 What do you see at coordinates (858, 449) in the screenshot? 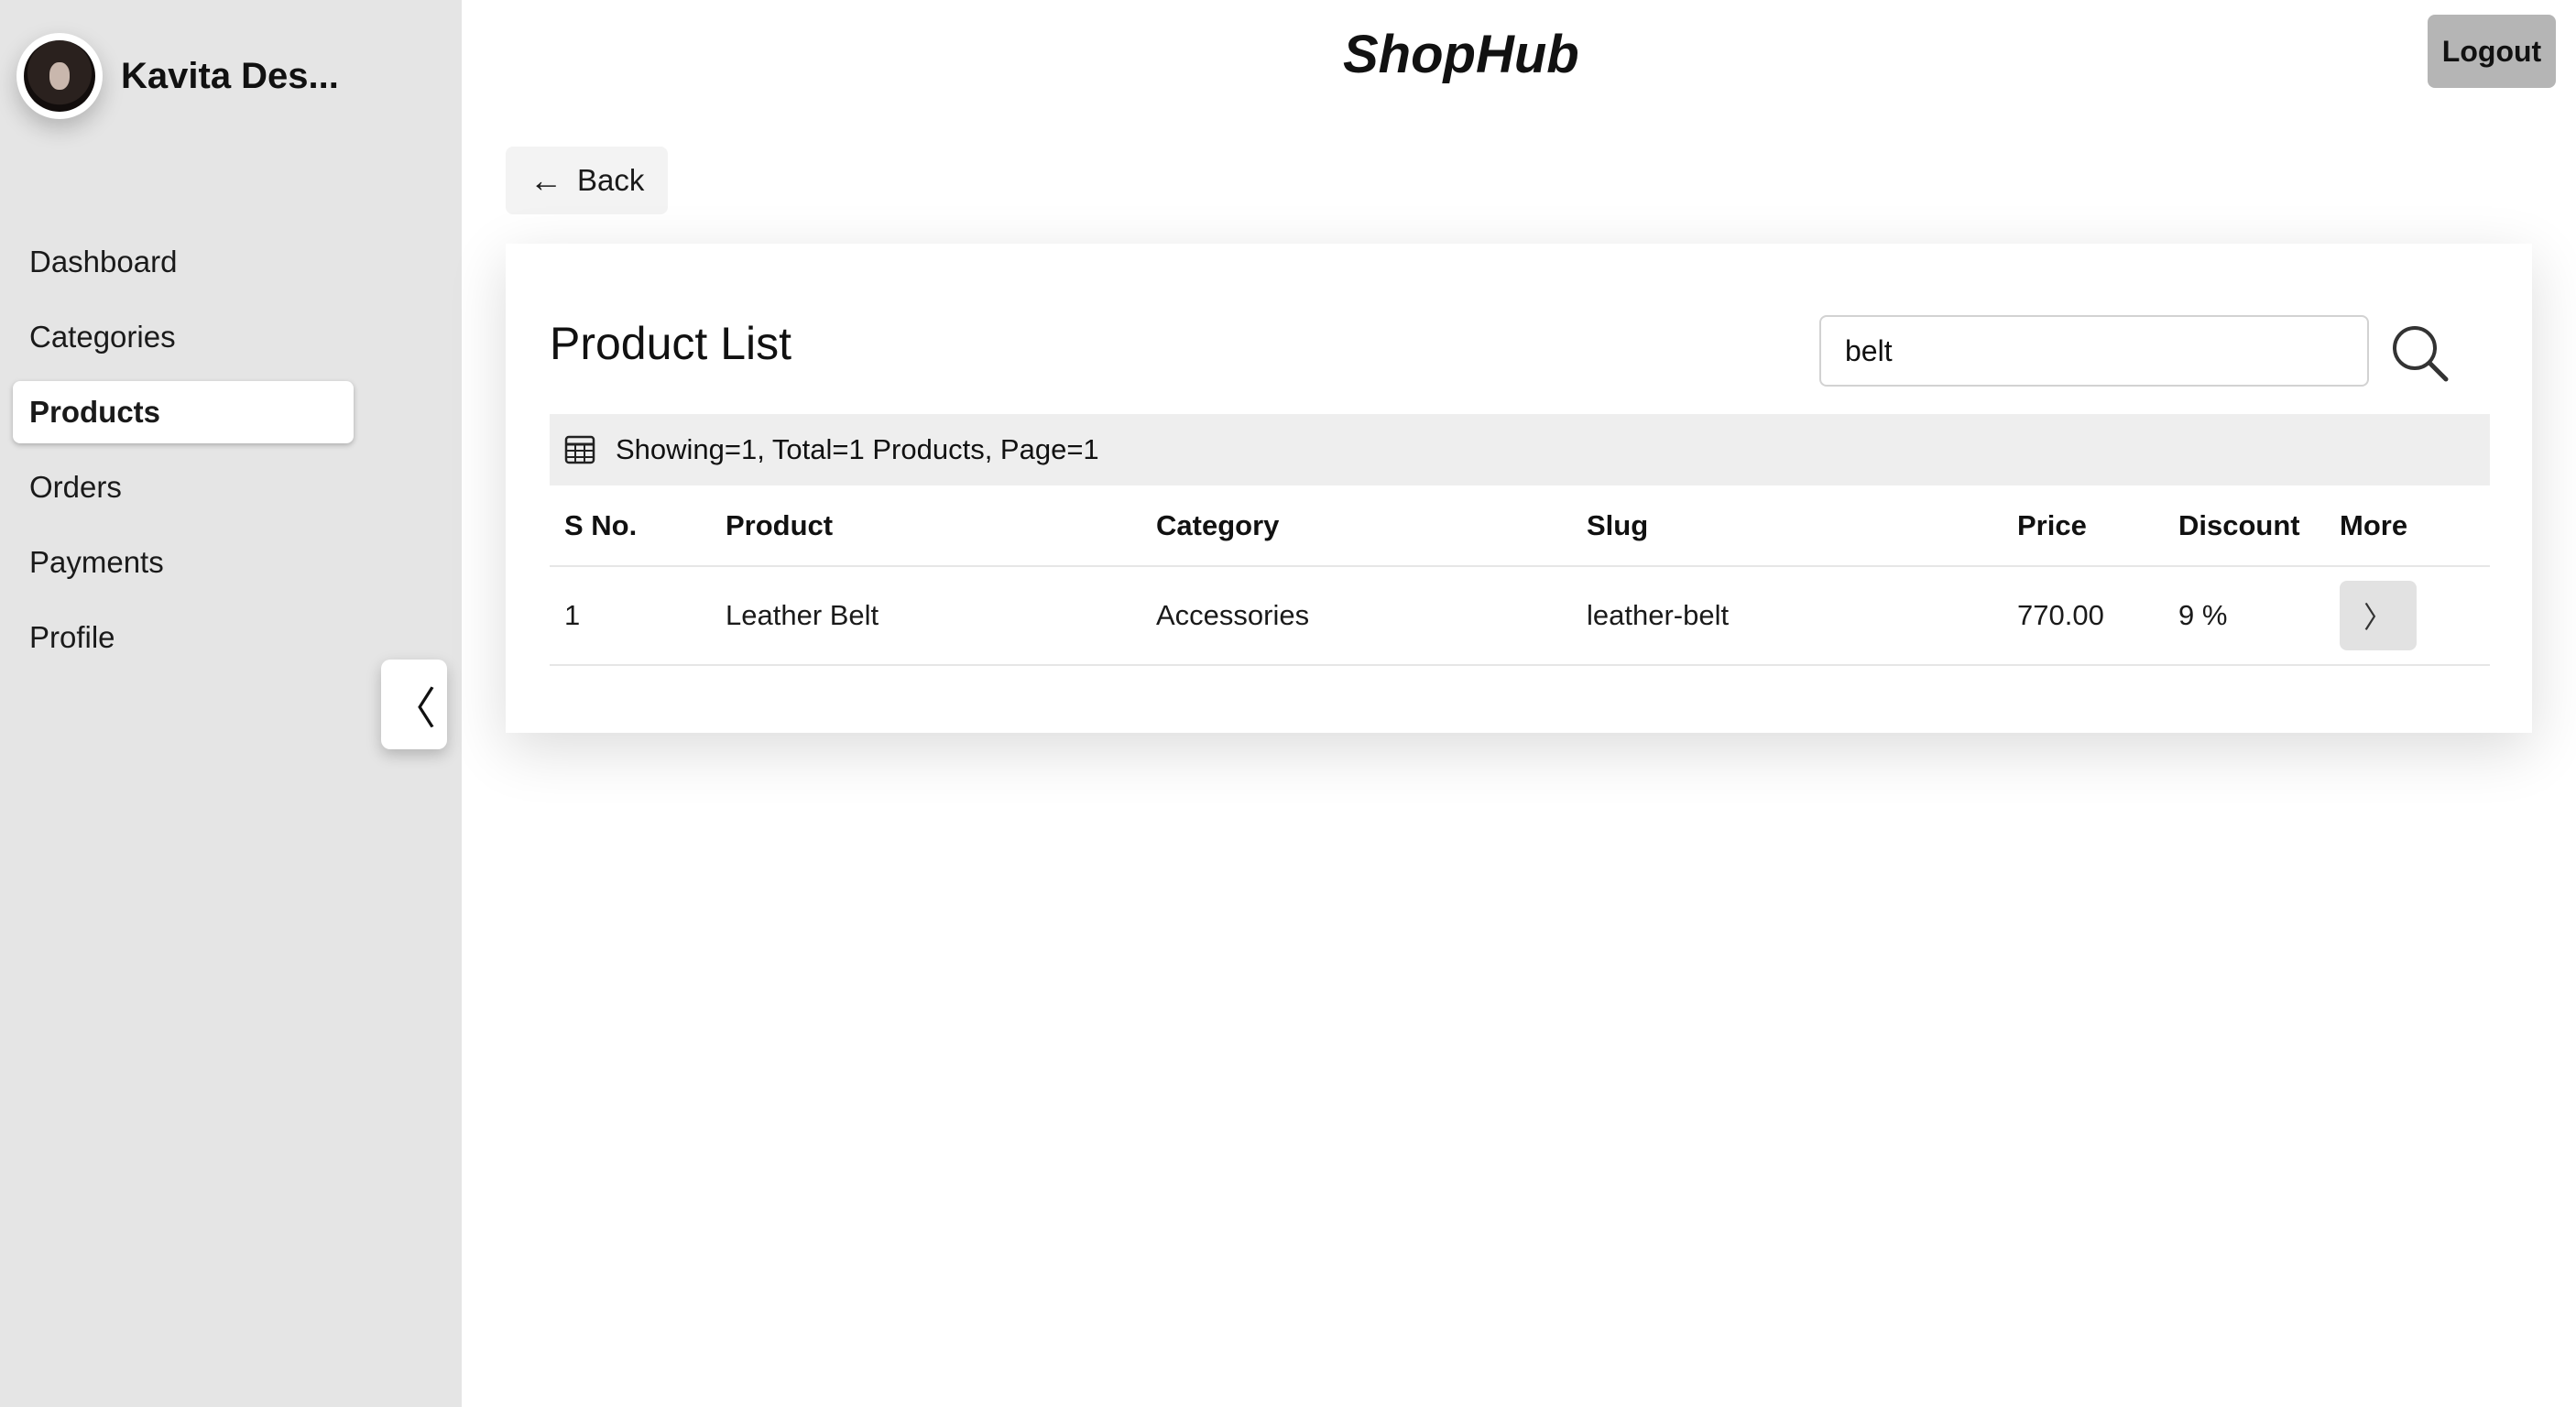
I see `results-summary-text: Showing=1, Total=1 Products, Page=1` at bounding box center [858, 449].